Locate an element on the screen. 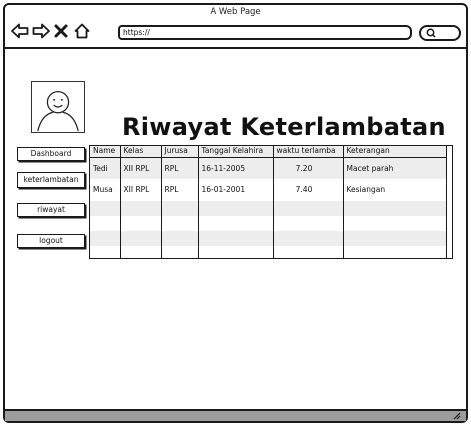  cell-waktu: 7.20 is located at coordinates (308, 168).